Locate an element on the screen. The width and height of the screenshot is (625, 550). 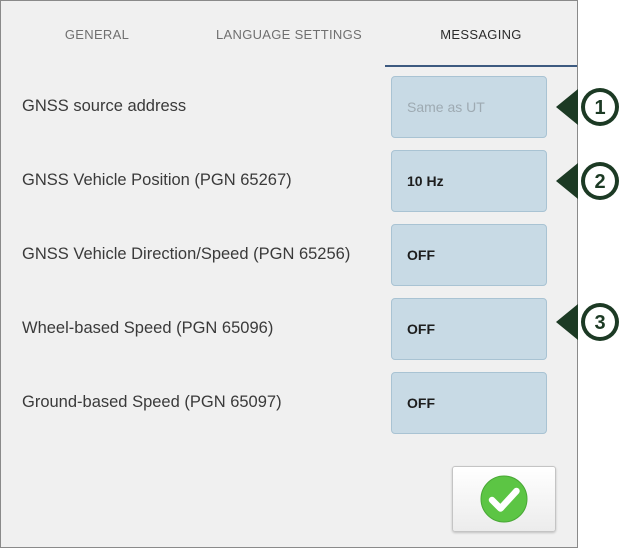
callout-1-arrow-icon: 1 is located at coordinates (587, 107).